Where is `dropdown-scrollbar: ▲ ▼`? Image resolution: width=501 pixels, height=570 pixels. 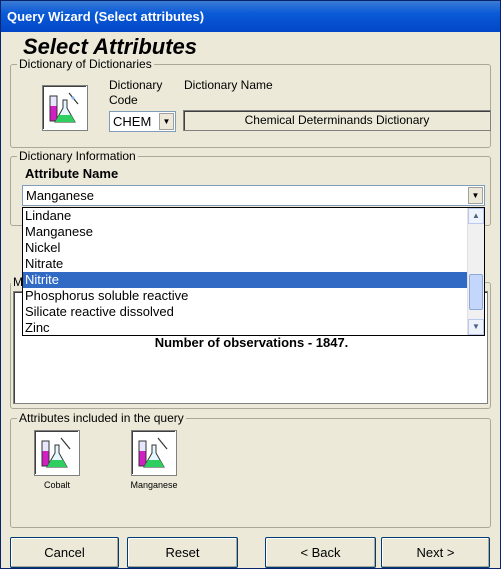 dropdown-scrollbar: ▲ ▼ is located at coordinates (475, 271).